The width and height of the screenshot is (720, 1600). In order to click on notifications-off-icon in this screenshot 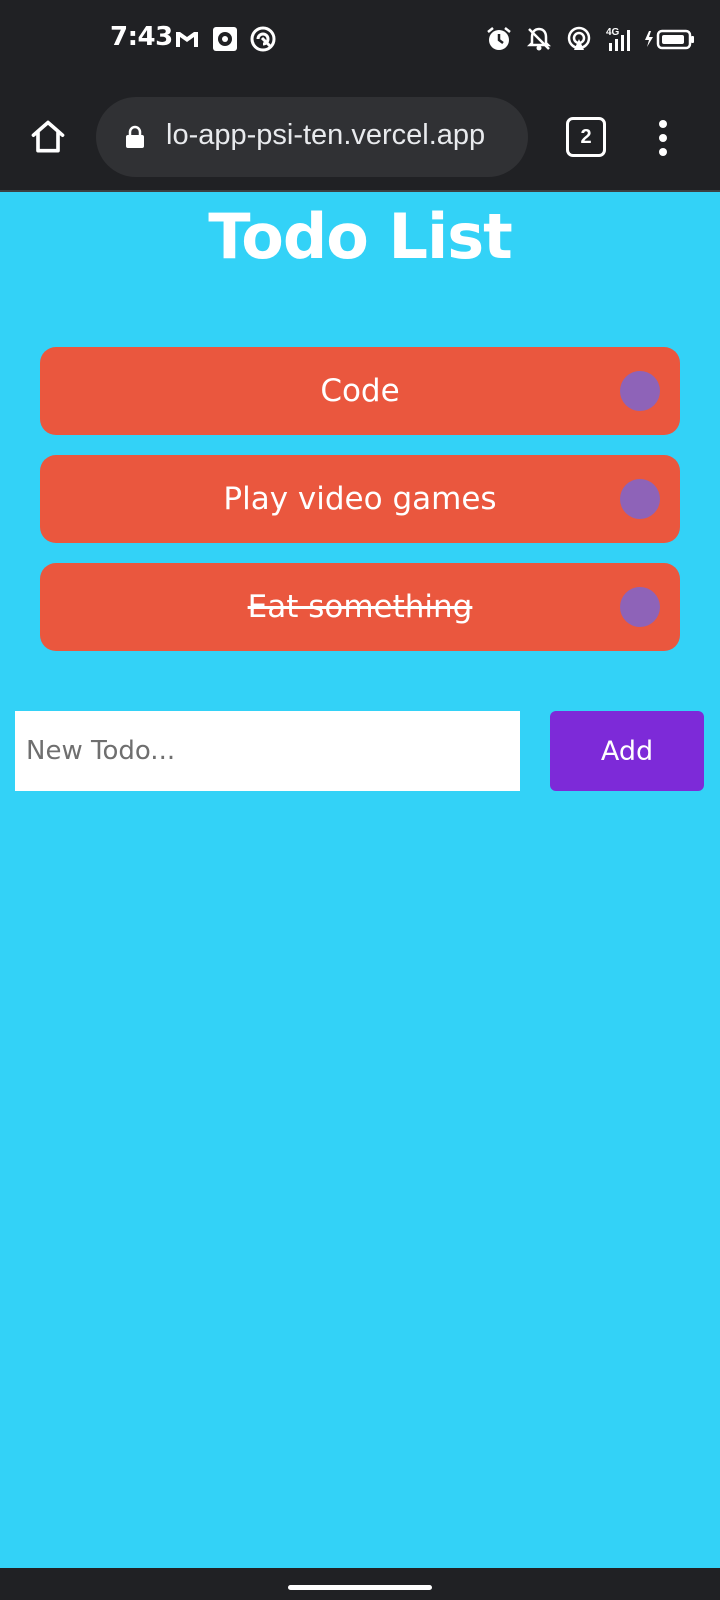, I will do `click(539, 39)`.